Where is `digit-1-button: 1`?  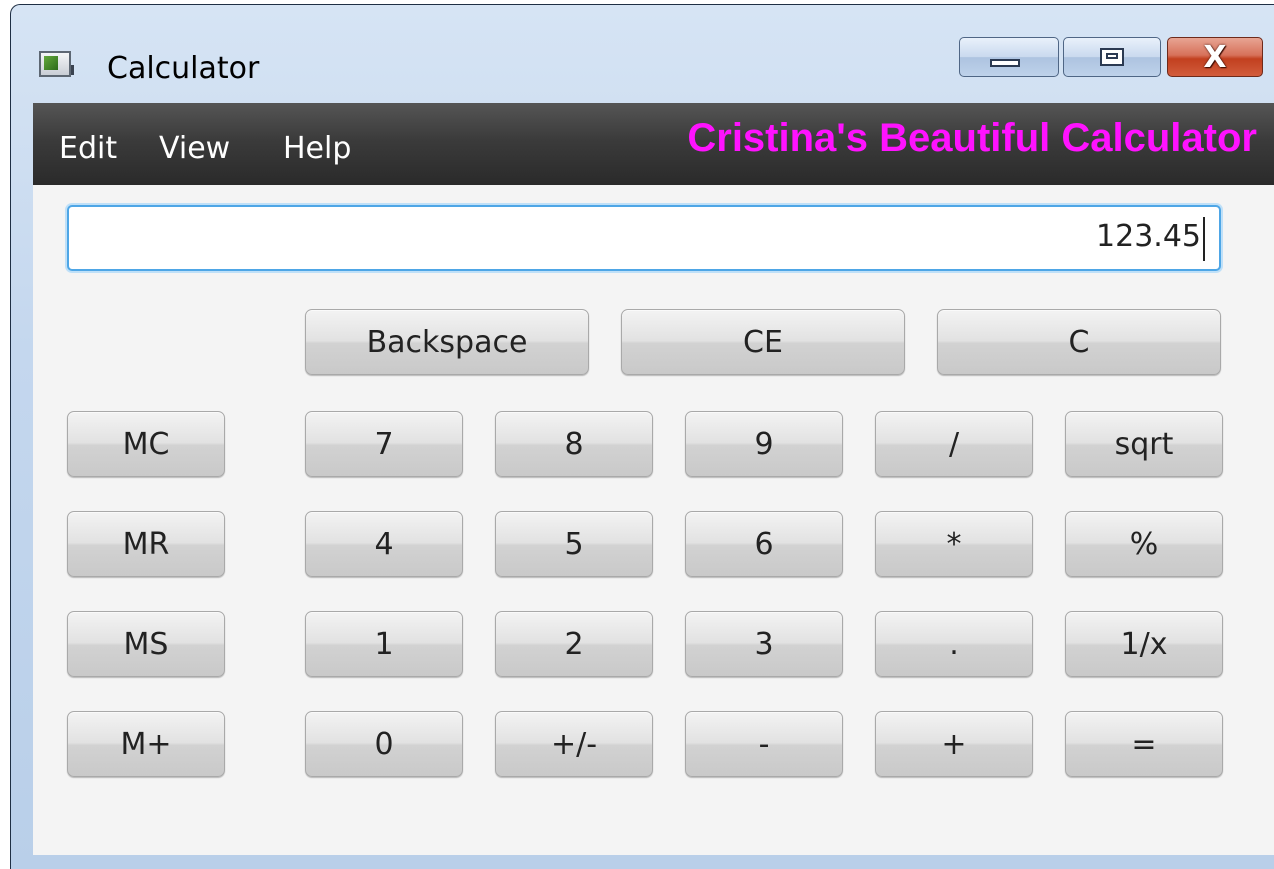 digit-1-button: 1 is located at coordinates (384, 644).